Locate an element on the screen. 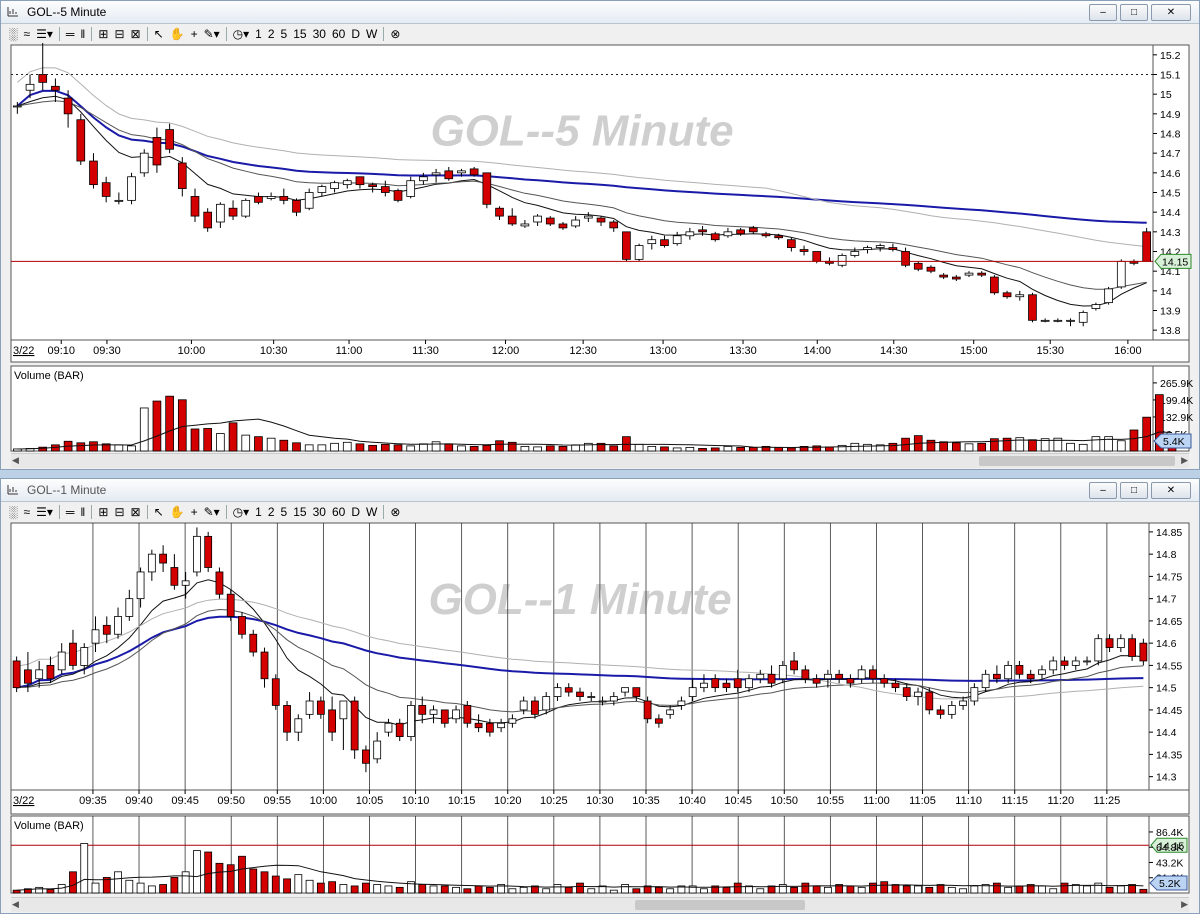 The width and height of the screenshot is (1200, 914). time-tick-label: 09:30 is located at coordinates (107, 351).